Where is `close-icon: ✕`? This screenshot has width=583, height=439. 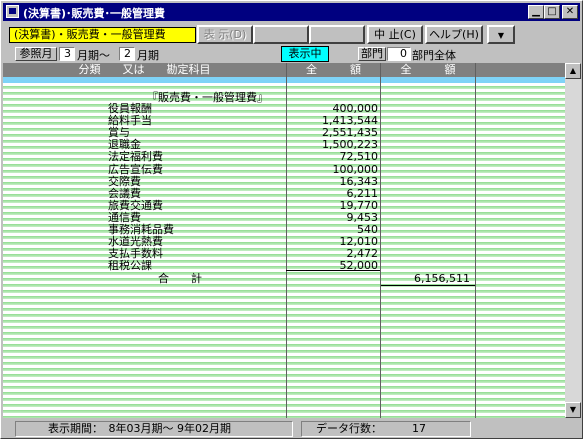
close-icon: ✕ is located at coordinates (570, 12).